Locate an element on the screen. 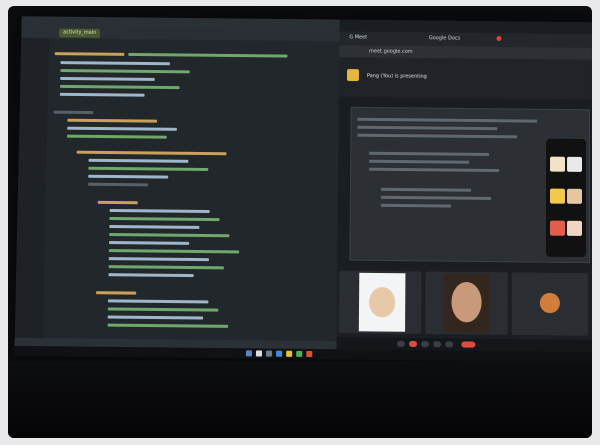 The width and height of the screenshot is (600, 445). participant-strip is located at coordinates (464, 303).